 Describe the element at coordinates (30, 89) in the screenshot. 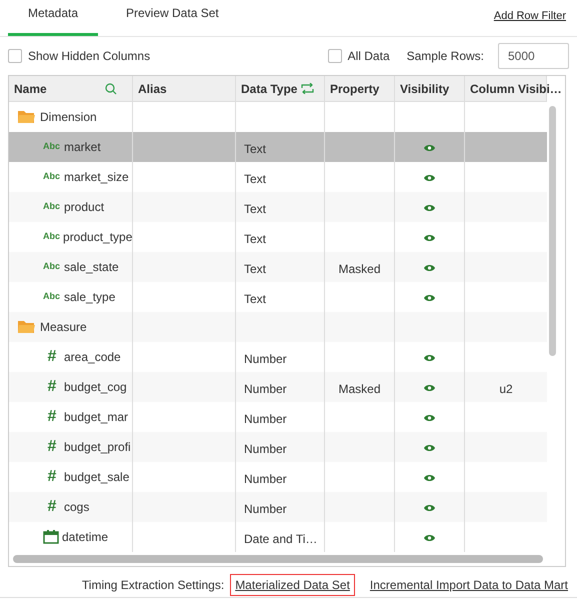

I see `column-header: Name` at that location.